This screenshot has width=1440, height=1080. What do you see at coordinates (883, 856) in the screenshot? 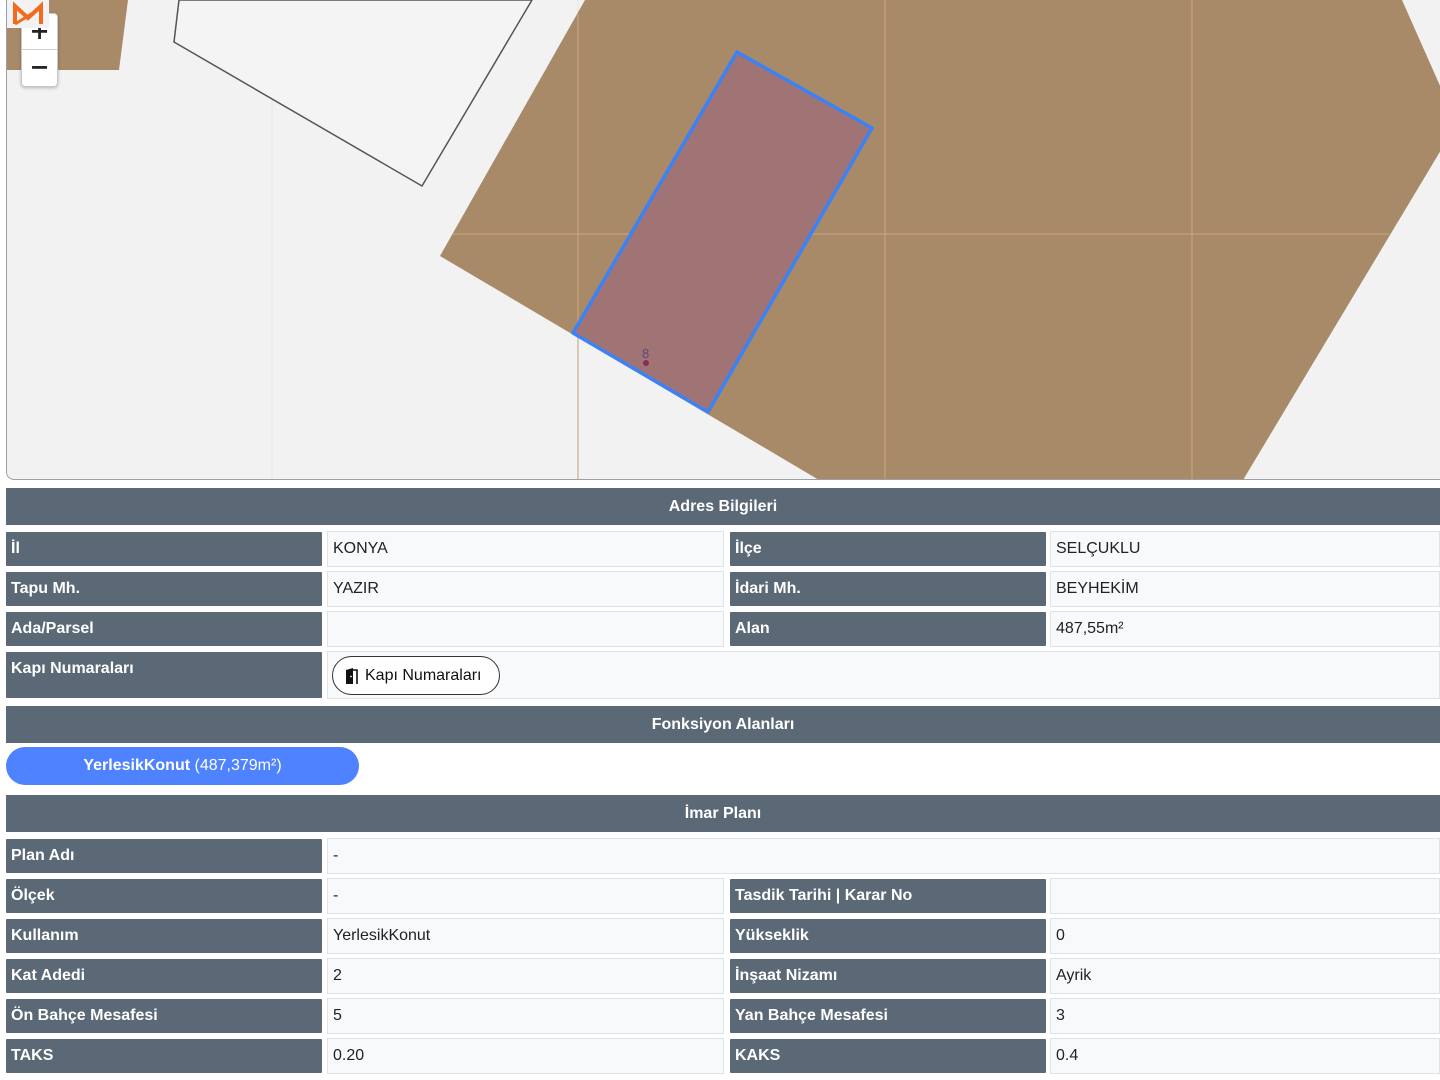
I see `plan-adi-value: -` at bounding box center [883, 856].